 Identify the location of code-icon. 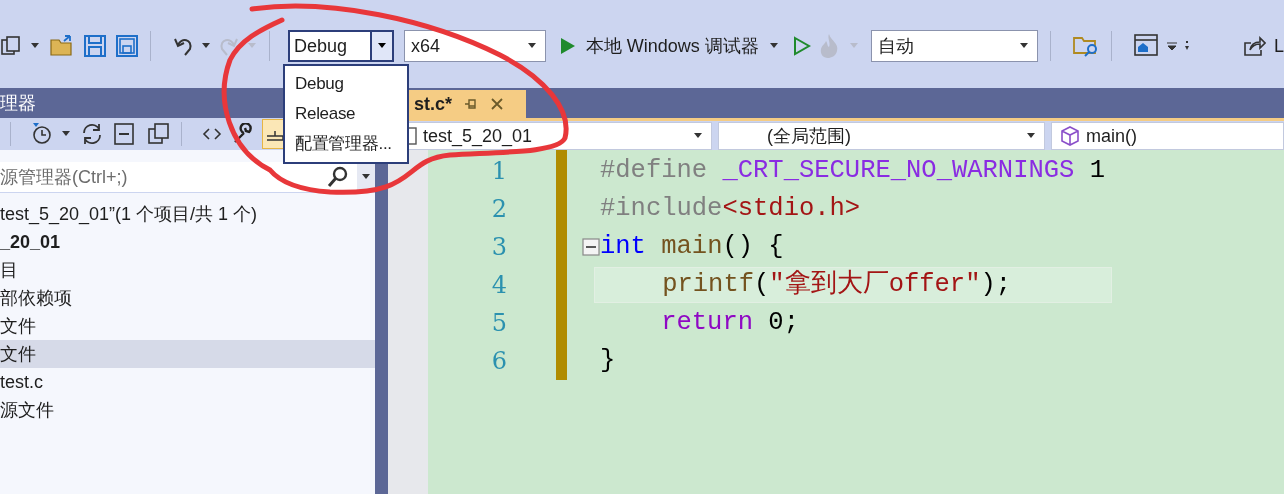
(212, 134).